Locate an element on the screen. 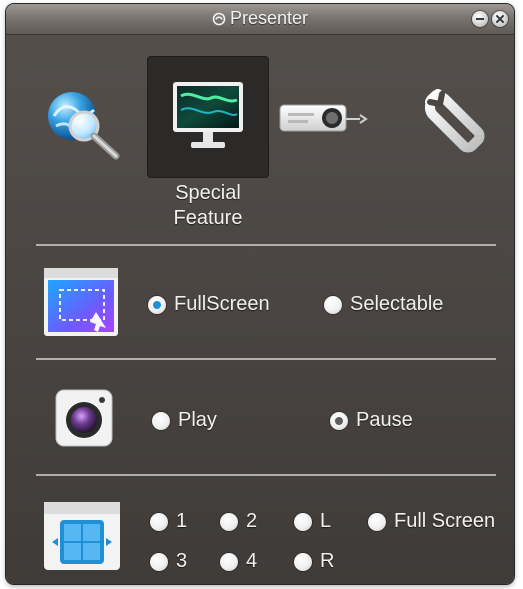 The height and width of the screenshot is (589, 523). radio-split-4: 4 is located at coordinates (238, 561).